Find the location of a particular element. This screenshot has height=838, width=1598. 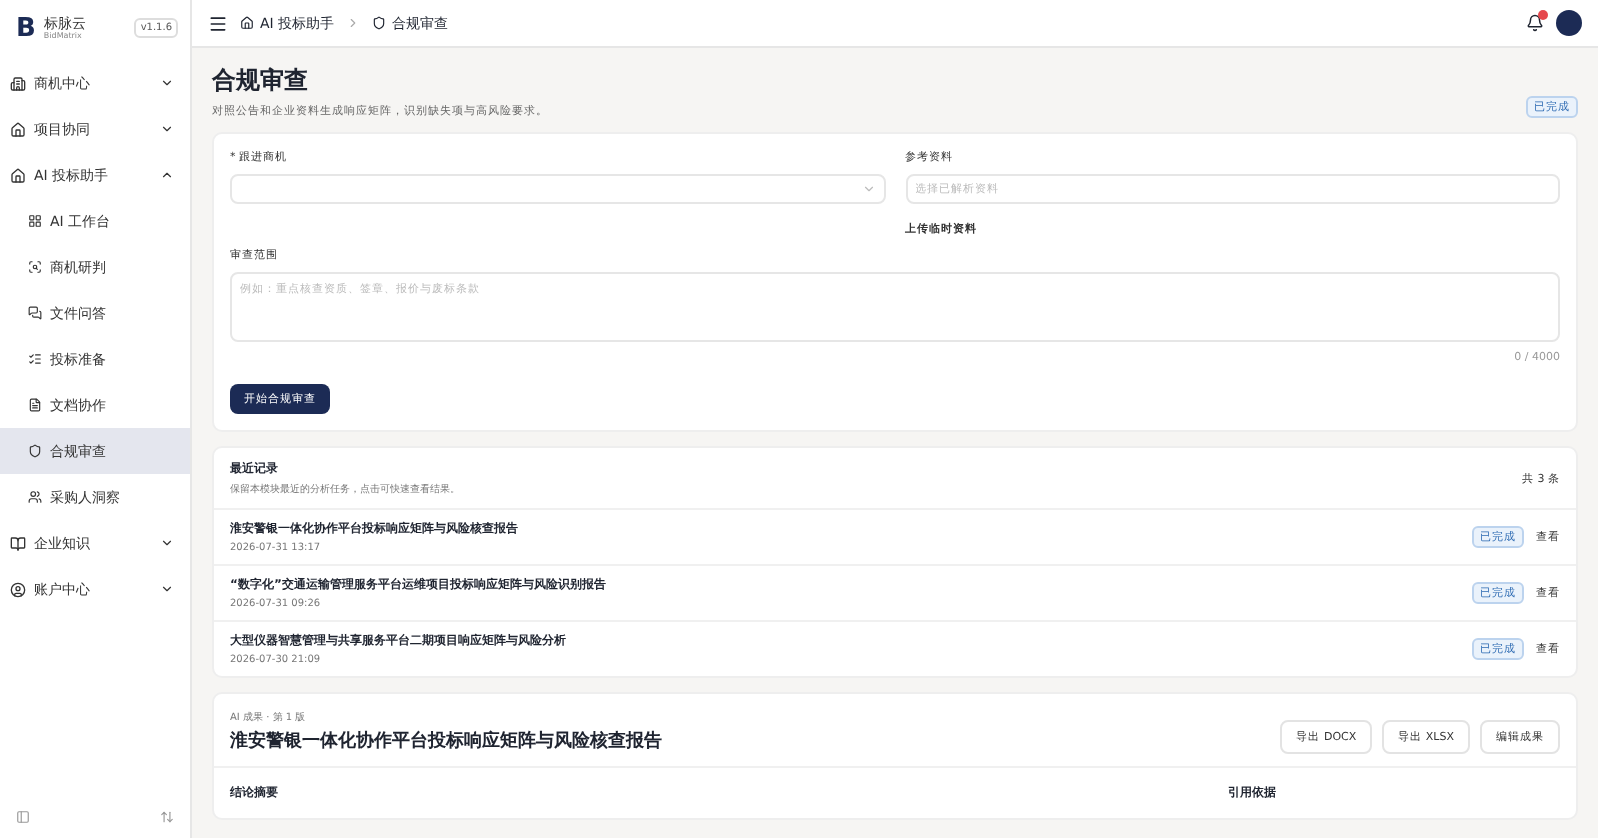

document-icon is located at coordinates (35, 405).